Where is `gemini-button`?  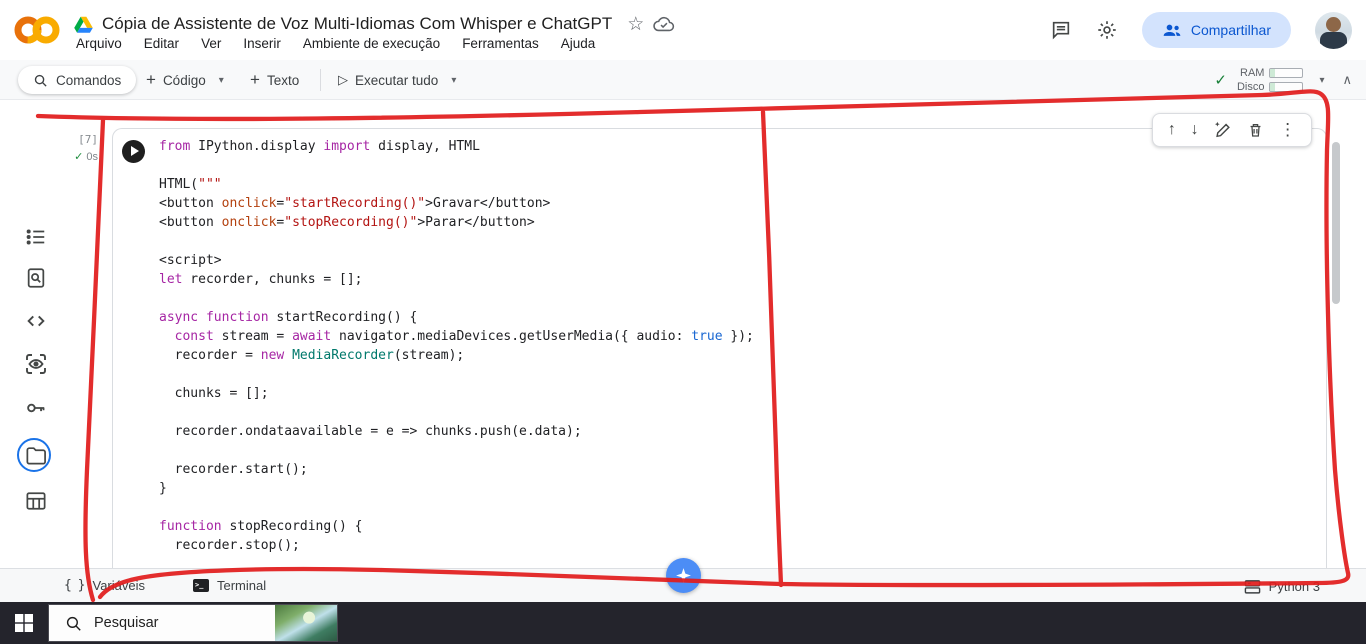
gemini-button is located at coordinates (683, 575).